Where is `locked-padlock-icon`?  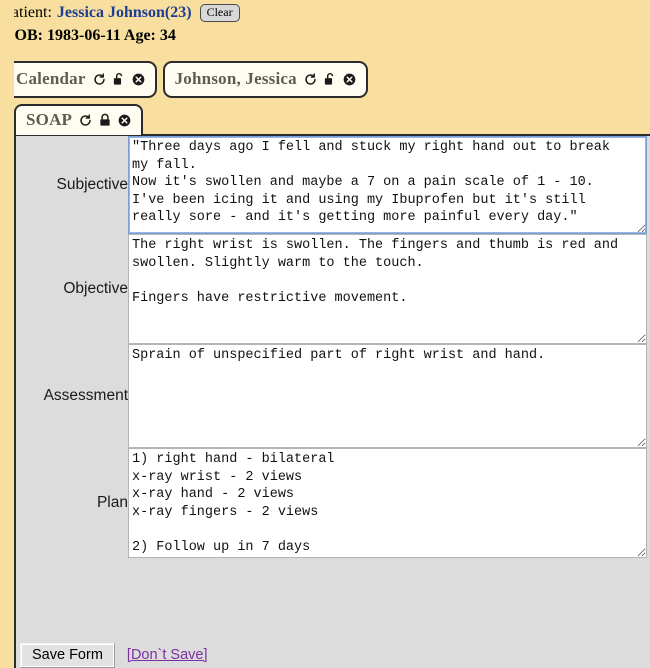 locked-padlock-icon is located at coordinates (105, 120).